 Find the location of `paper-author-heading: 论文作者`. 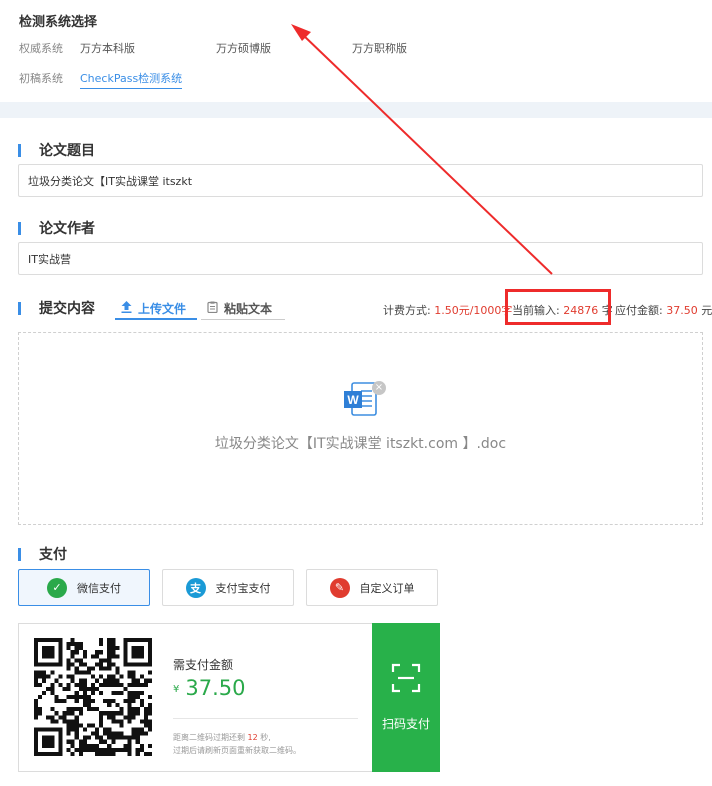

paper-author-heading: 论文作者 is located at coordinates (56, 228).